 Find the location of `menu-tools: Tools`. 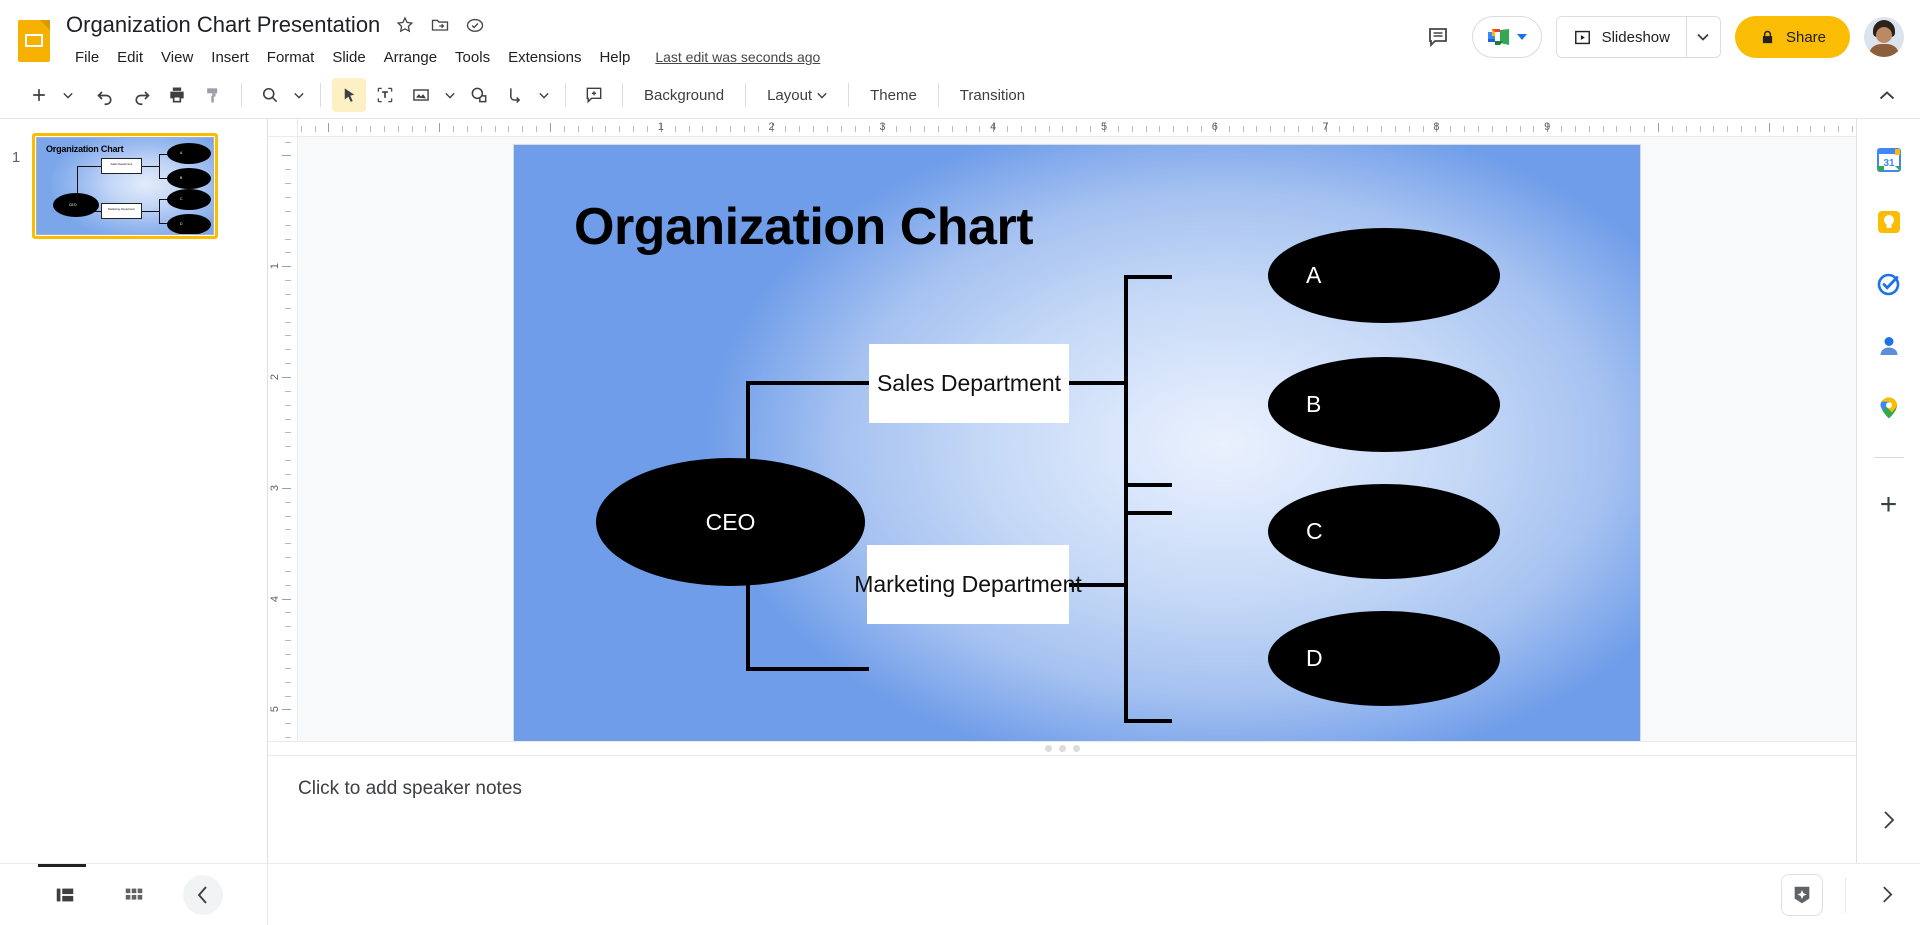

menu-tools: Tools is located at coordinates (472, 57).